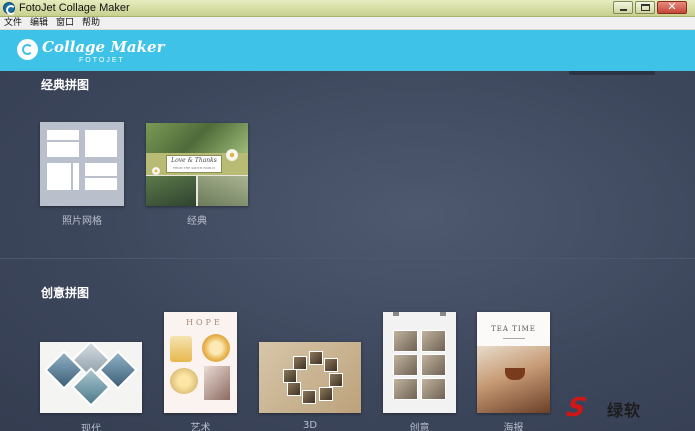  I want to click on template-card-photo-grid: 照片网格, so click(82, 177).